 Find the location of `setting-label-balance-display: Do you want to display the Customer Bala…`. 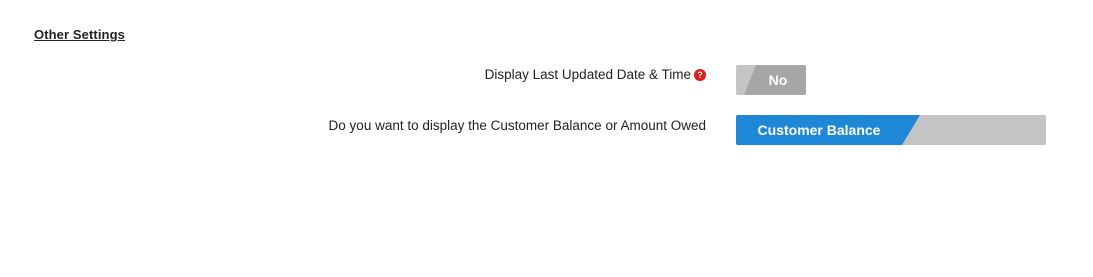

setting-label-balance-display: Do you want to display the Customer Bala… is located at coordinates (517, 125).